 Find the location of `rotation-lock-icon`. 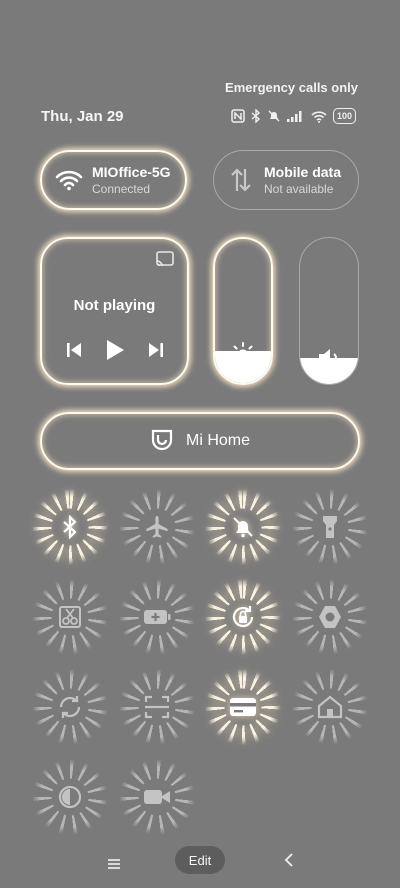

rotation-lock-icon is located at coordinates (243, 617).